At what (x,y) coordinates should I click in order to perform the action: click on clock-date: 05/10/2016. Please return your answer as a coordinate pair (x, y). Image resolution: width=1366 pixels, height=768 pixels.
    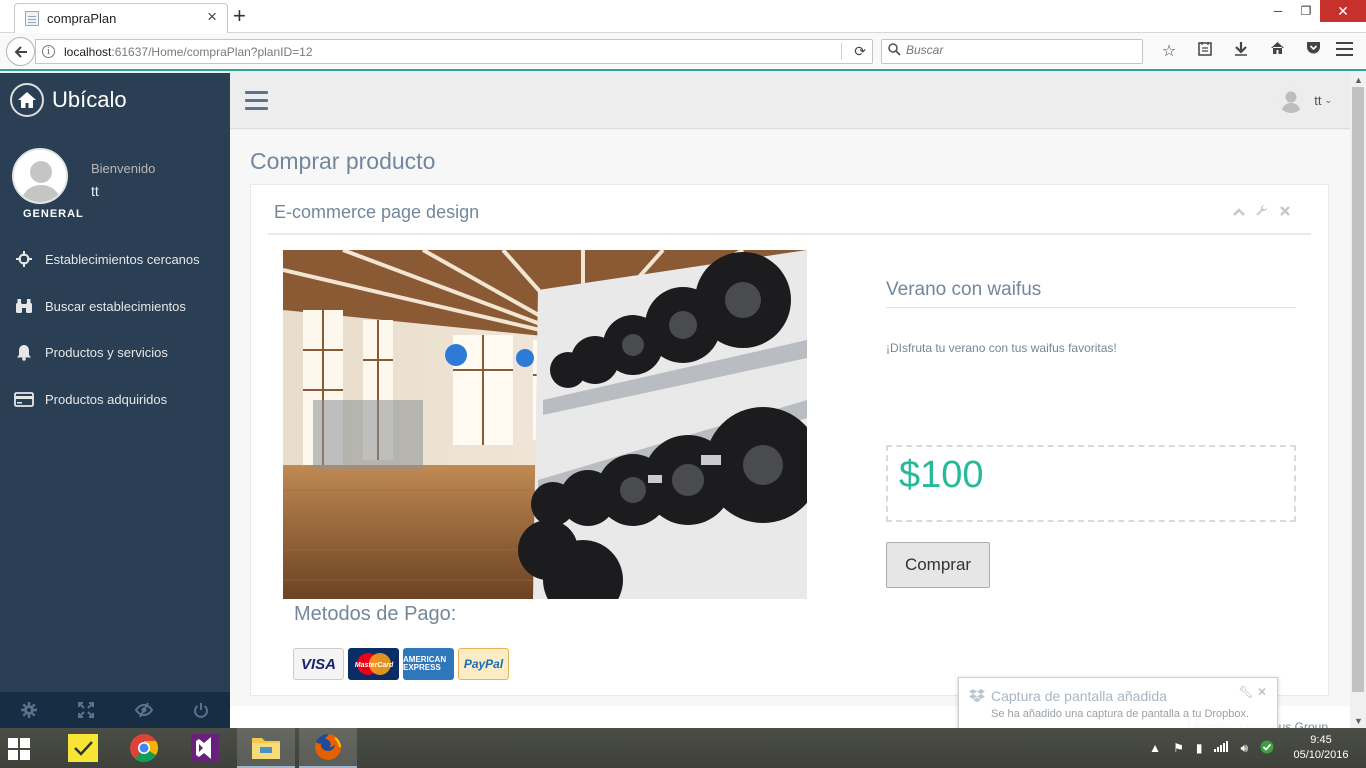
    Looking at the image, I should click on (1321, 755).